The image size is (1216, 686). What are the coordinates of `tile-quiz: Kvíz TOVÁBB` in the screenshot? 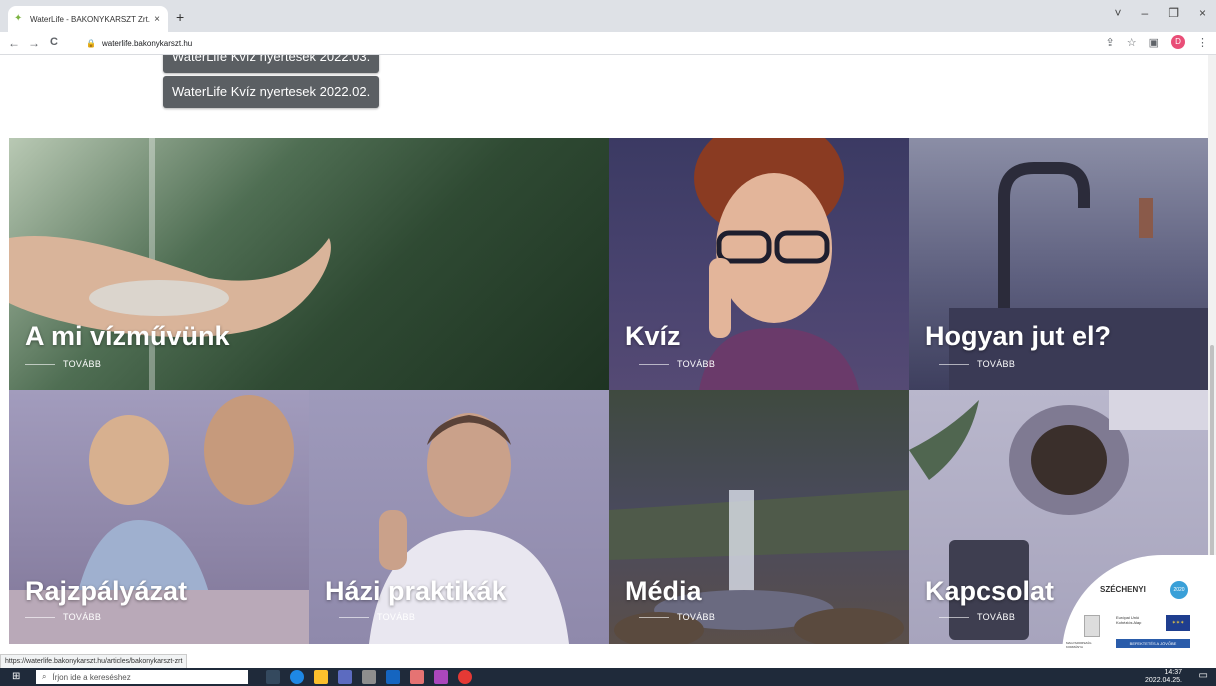 It's located at (759, 264).